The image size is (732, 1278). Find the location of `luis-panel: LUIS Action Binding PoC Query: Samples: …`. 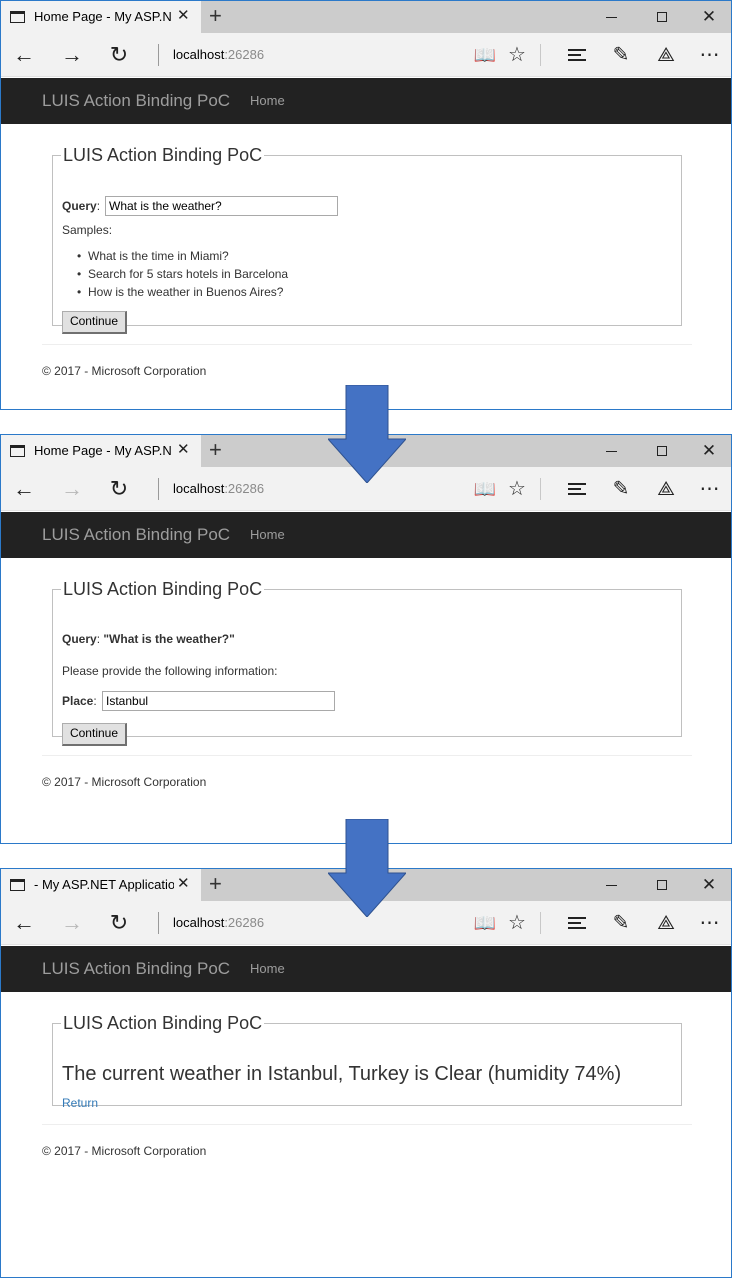

luis-panel: LUIS Action Binding PoC Query: Samples: … is located at coordinates (367, 239).